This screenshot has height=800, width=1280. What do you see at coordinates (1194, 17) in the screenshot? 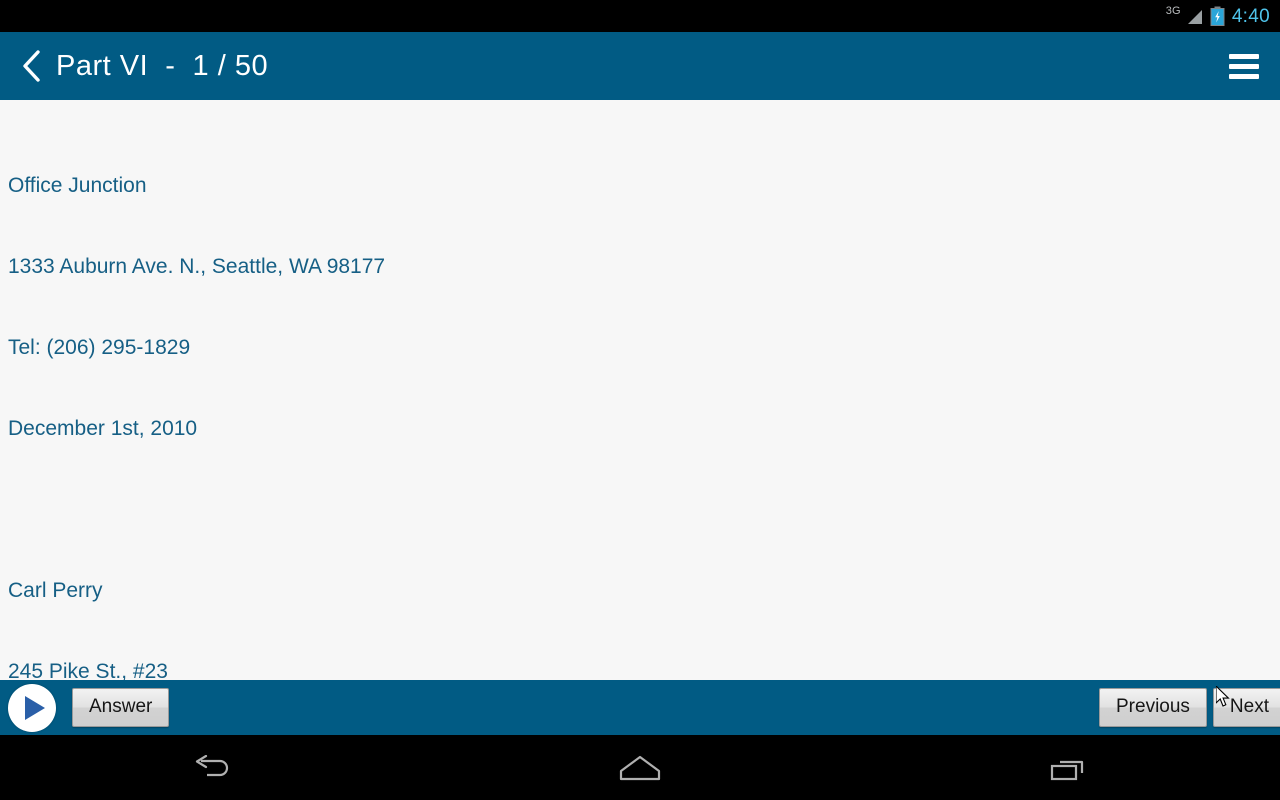
I see `signal-bars-icon` at bounding box center [1194, 17].